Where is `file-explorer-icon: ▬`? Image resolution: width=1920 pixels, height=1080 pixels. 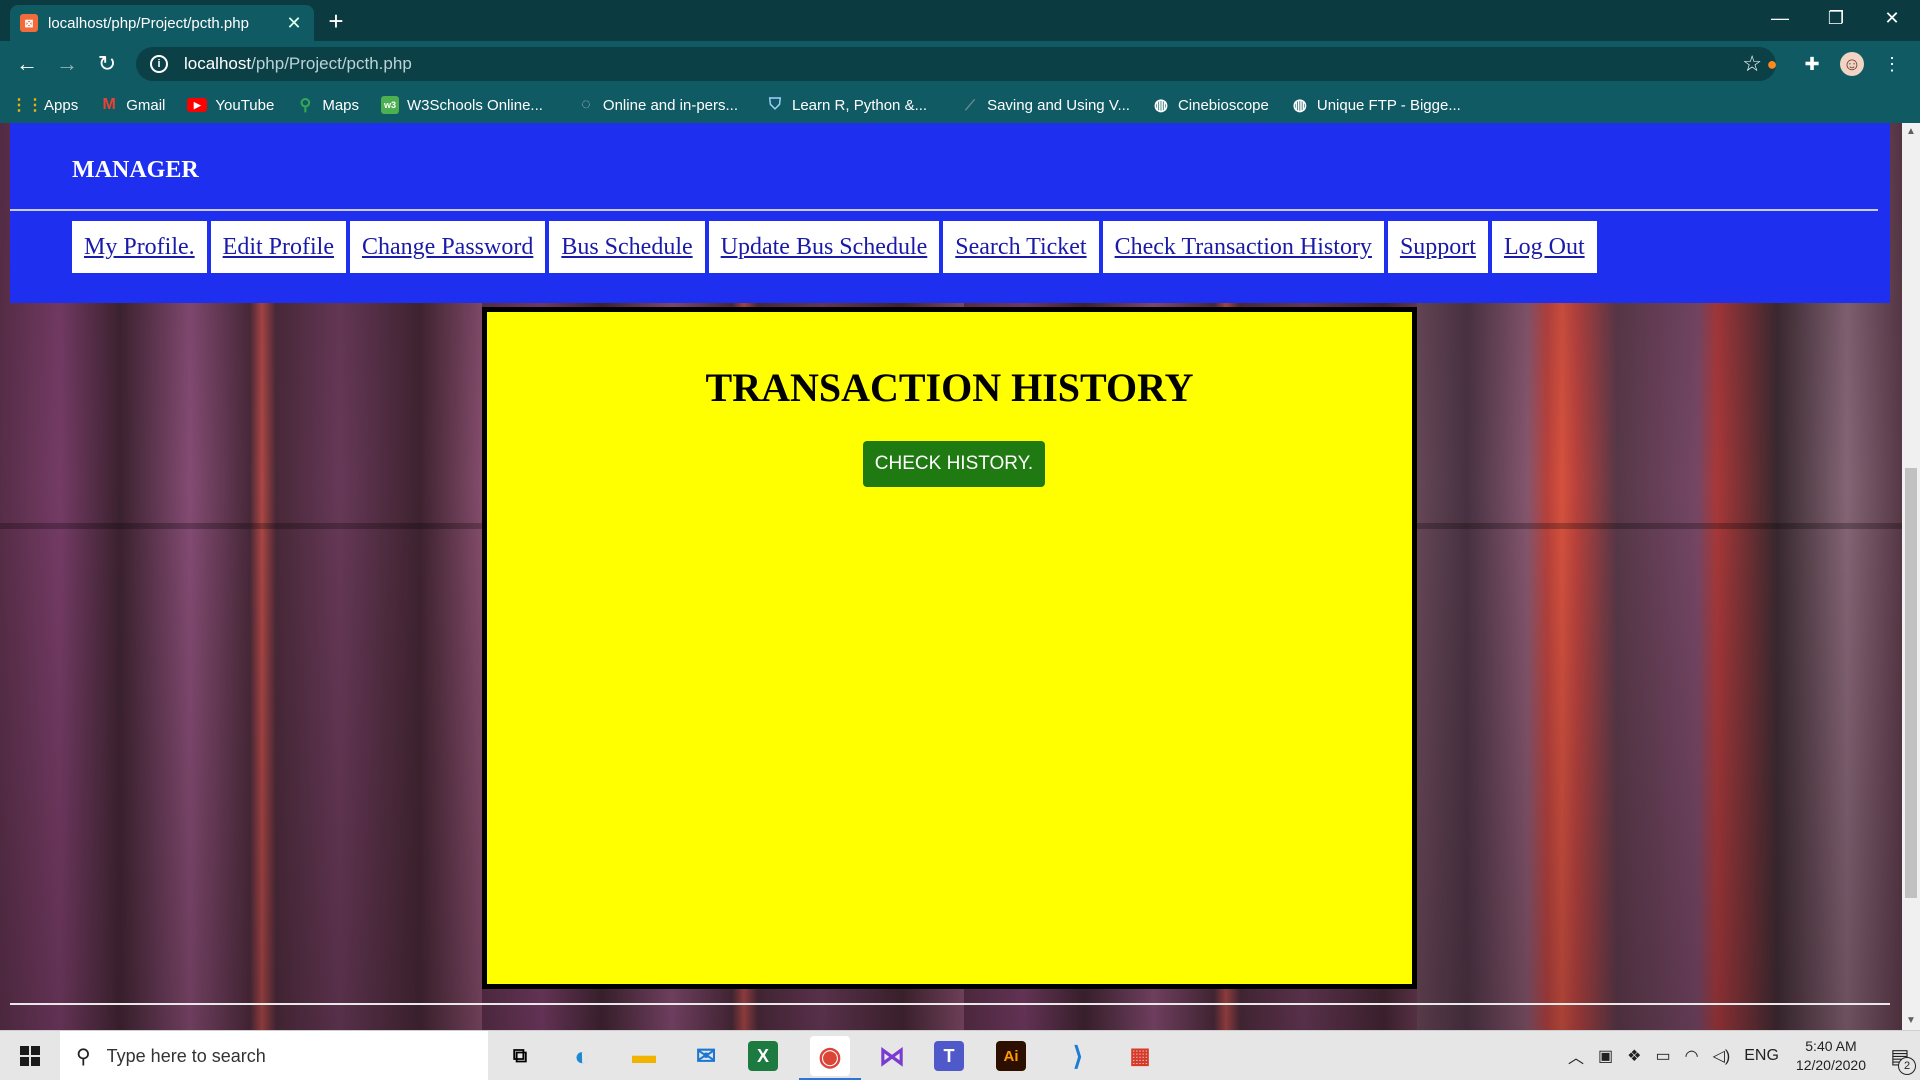
file-explorer-icon: ▬ is located at coordinates (644, 1056).